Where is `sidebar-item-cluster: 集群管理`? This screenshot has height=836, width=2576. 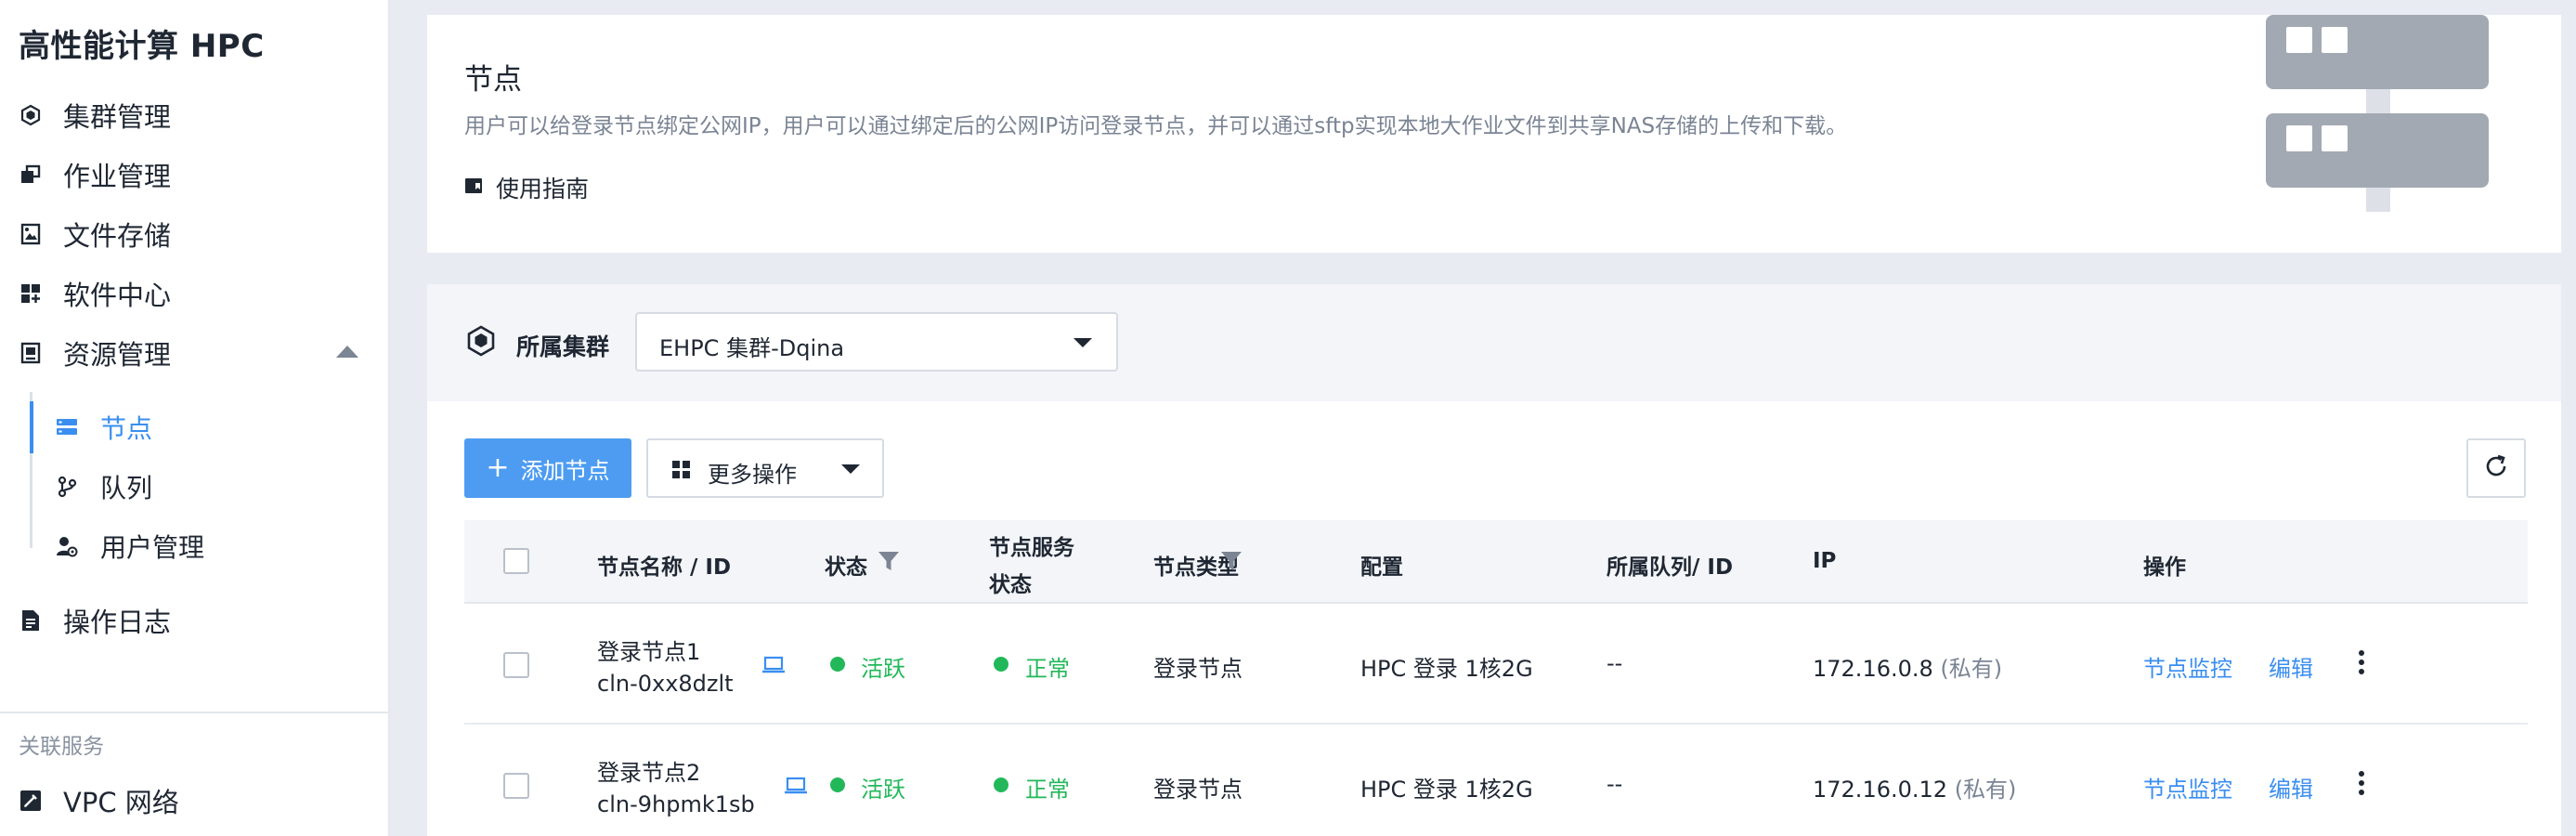
sidebar-item-cluster: 集群管理 is located at coordinates (95, 115).